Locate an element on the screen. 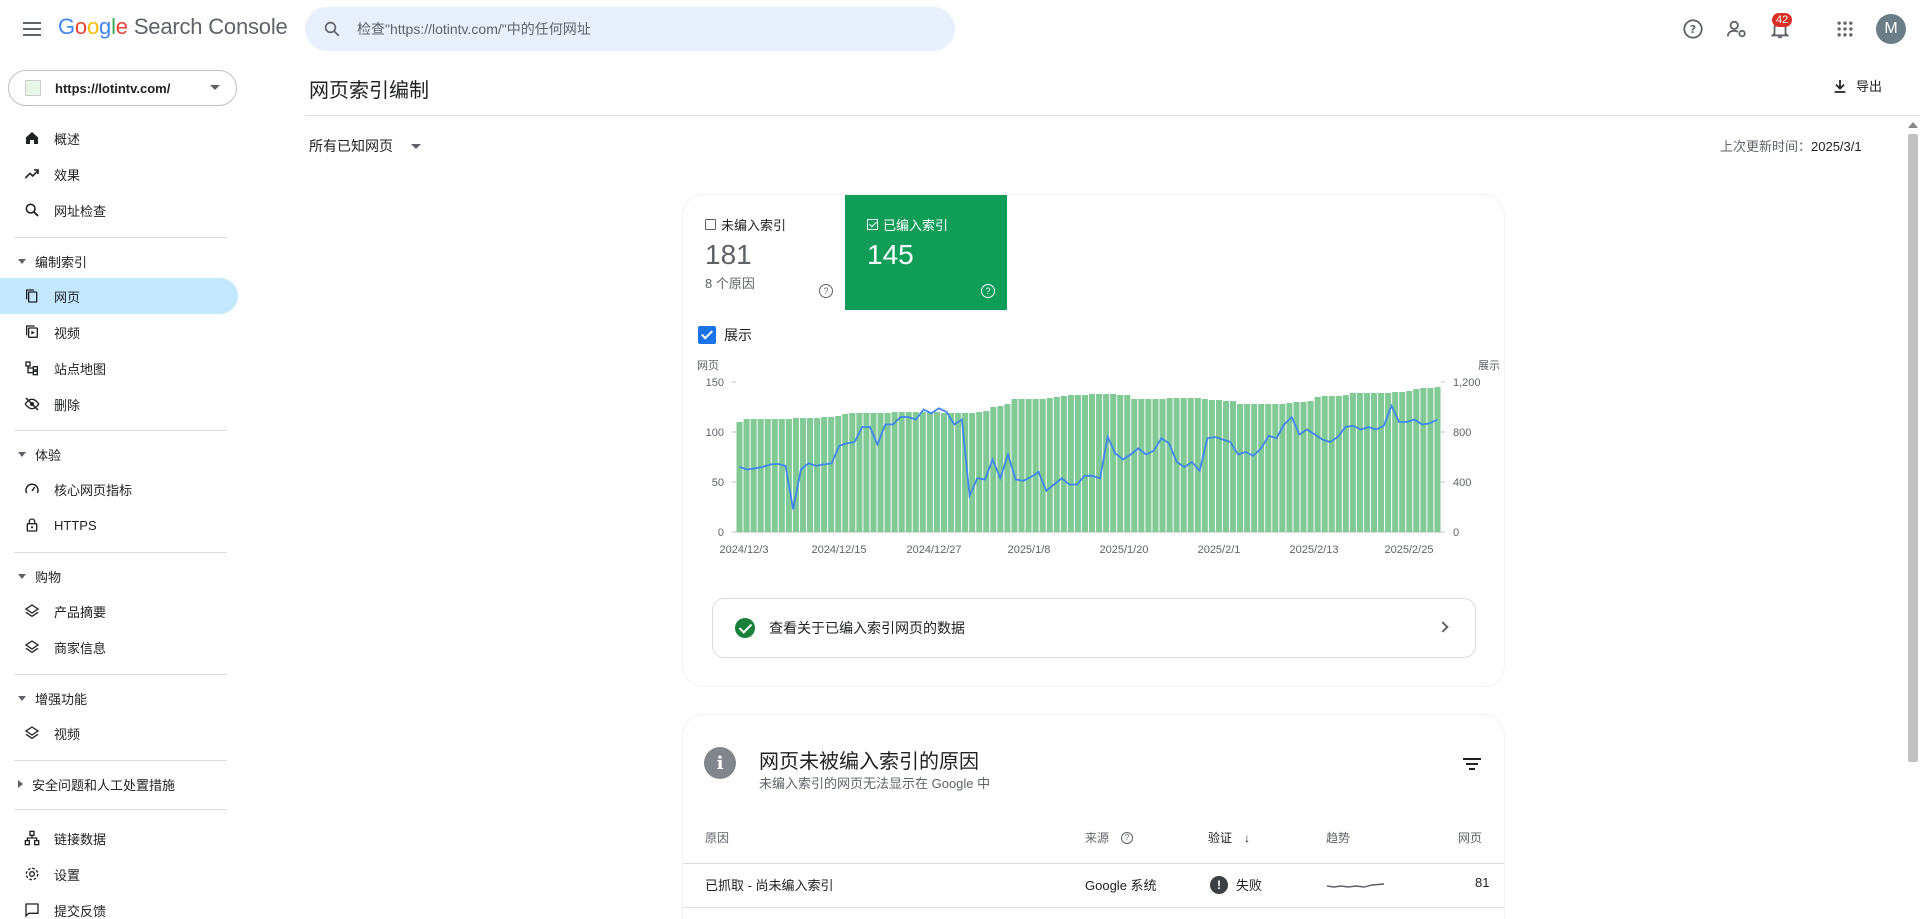 The width and height of the screenshot is (1920, 919). sidebar-item-removals: 删除 is located at coordinates (119, 404).